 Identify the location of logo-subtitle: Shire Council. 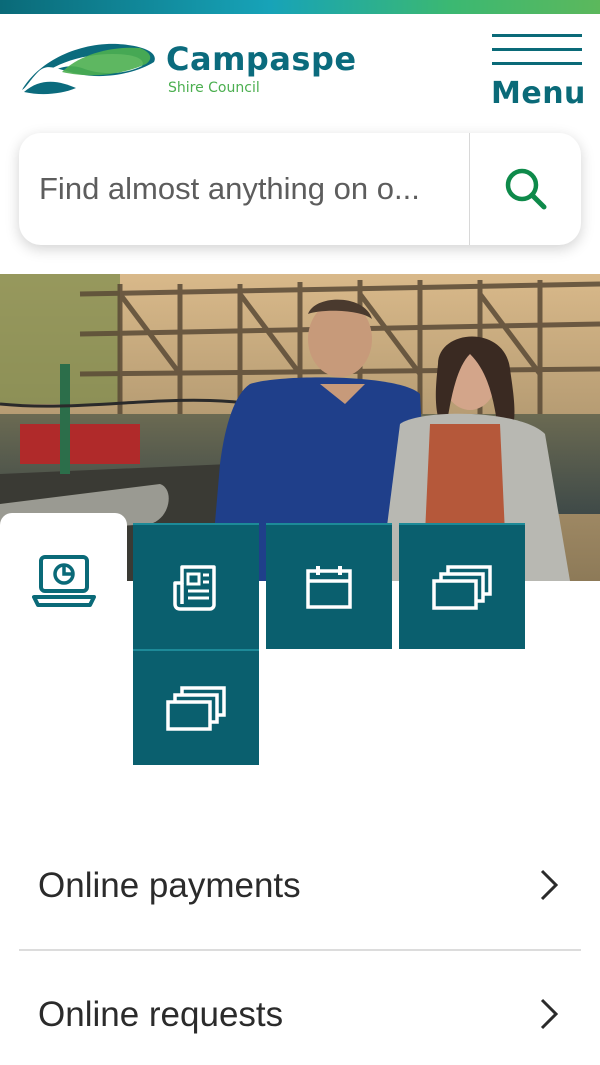
(214, 88).